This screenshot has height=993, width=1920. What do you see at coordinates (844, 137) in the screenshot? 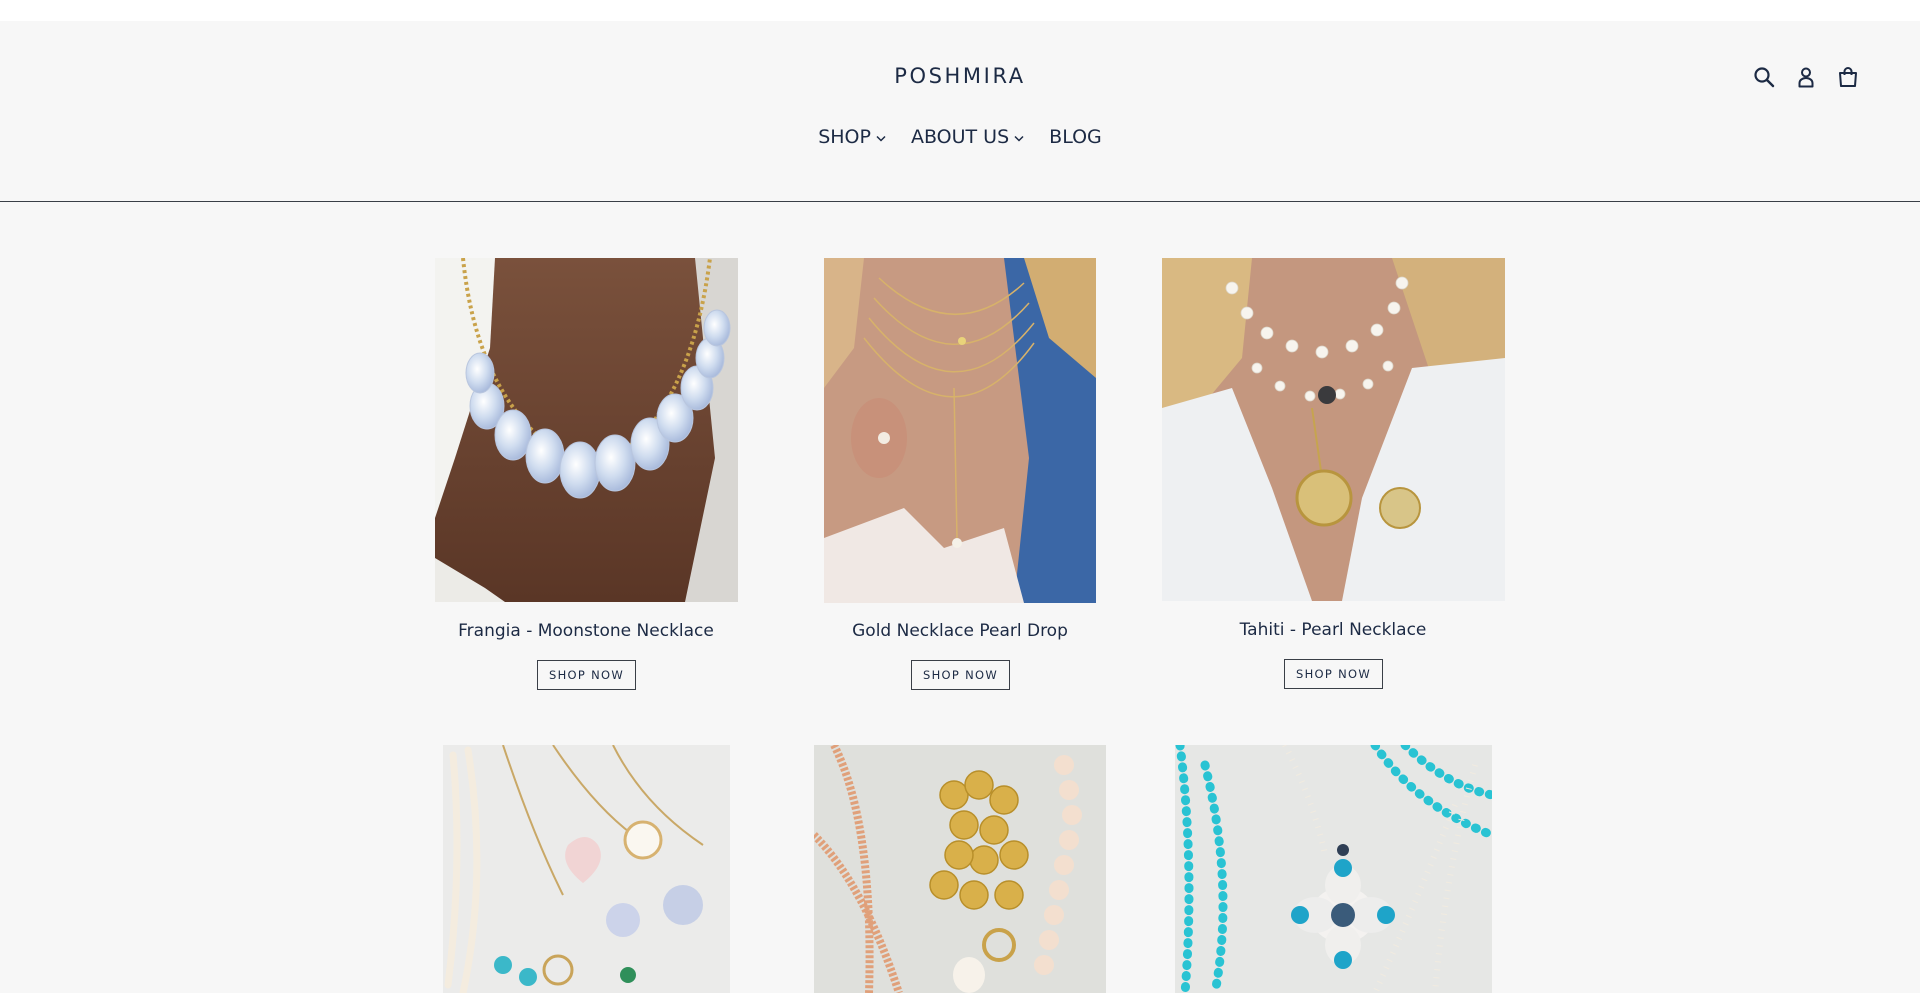
I see `nav-item-label: SHOP` at bounding box center [844, 137].